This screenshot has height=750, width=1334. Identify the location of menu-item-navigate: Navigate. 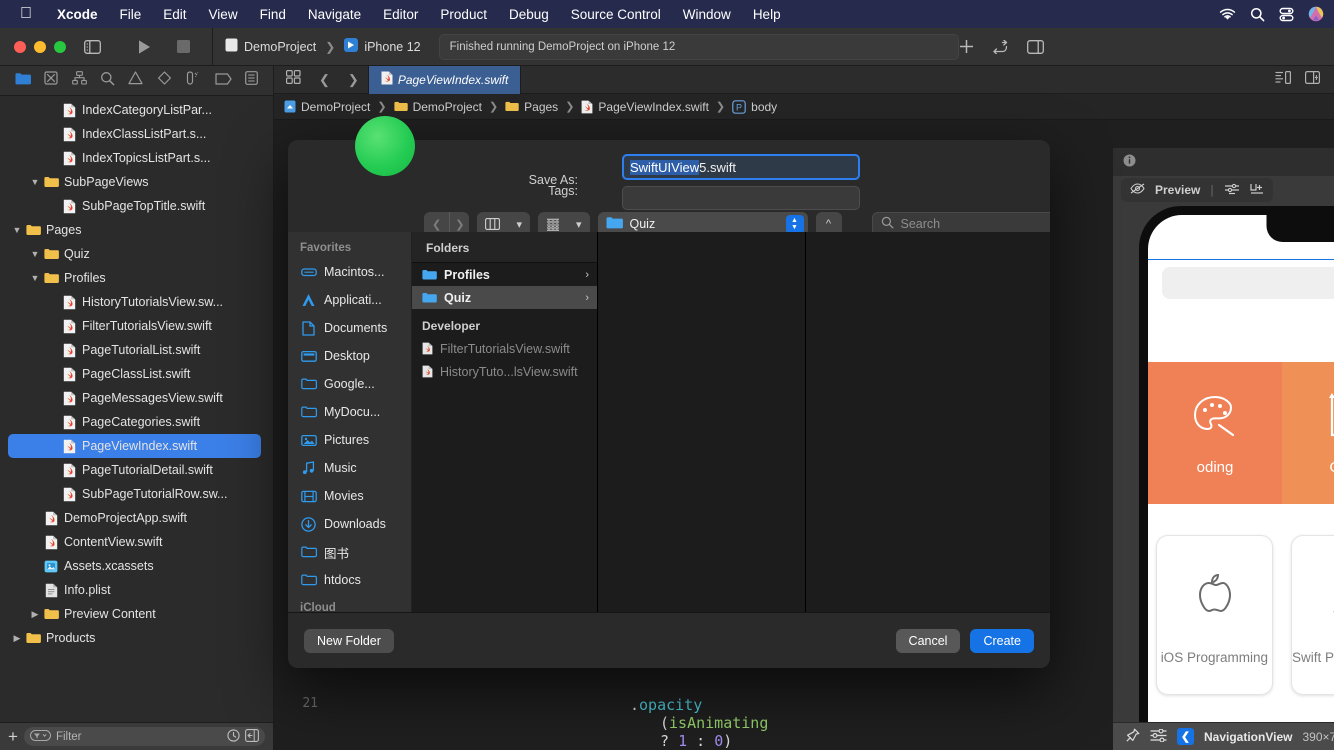
(334, 14).